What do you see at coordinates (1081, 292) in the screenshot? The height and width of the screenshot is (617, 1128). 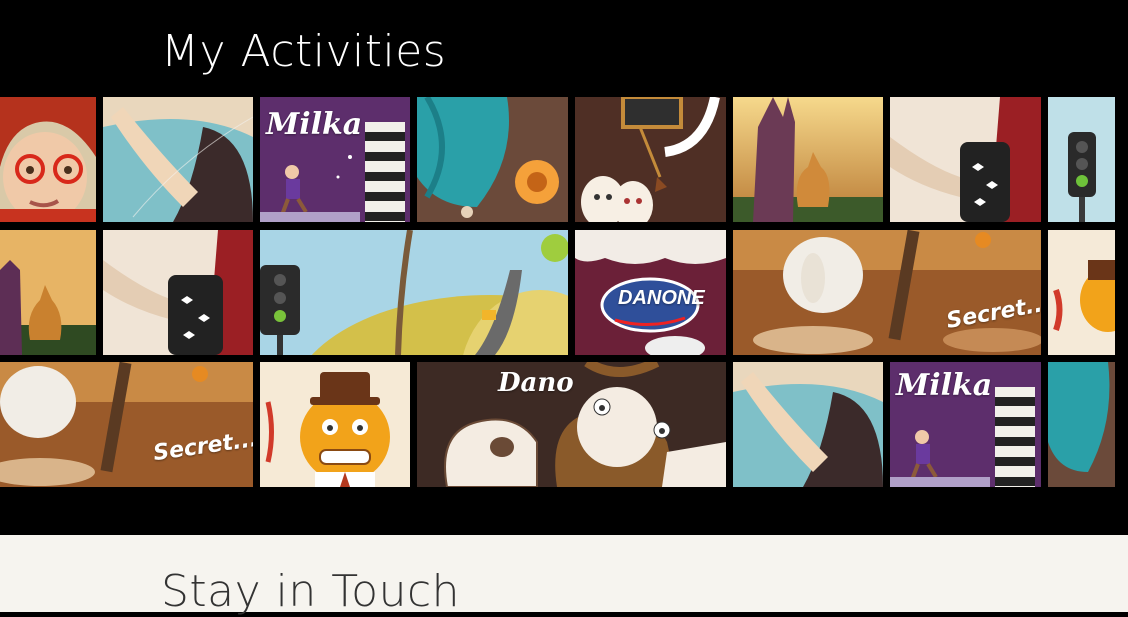 I see `gallery-tile-character-edge` at bounding box center [1081, 292].